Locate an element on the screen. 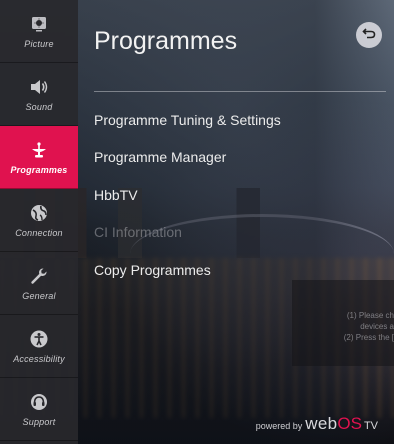 Image resolution: width=394 pixels, height=444 pixels. globe-icon is located at coordinates (39, 213).